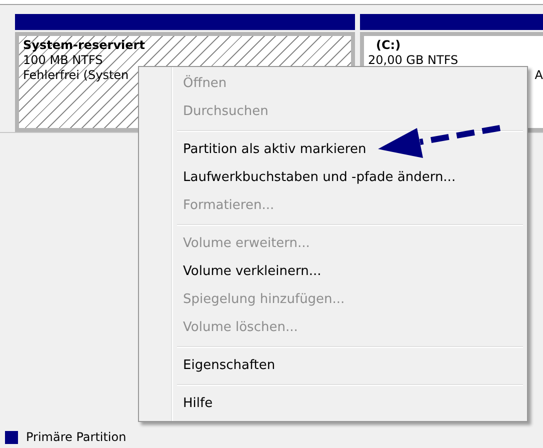  Describe the element at coordinates (333, 366) in the screenshot. I see `menu-item: Eigenschaften` at that location.